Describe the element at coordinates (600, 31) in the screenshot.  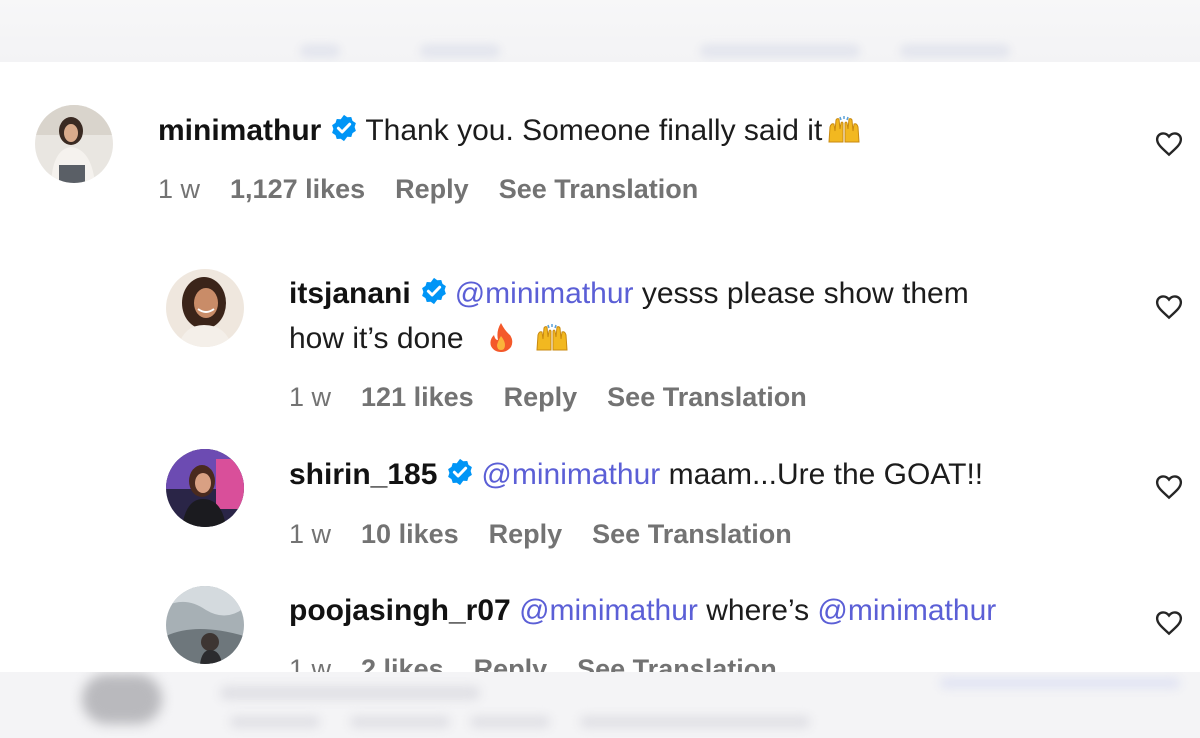
I see `background-blur-top` at that location.